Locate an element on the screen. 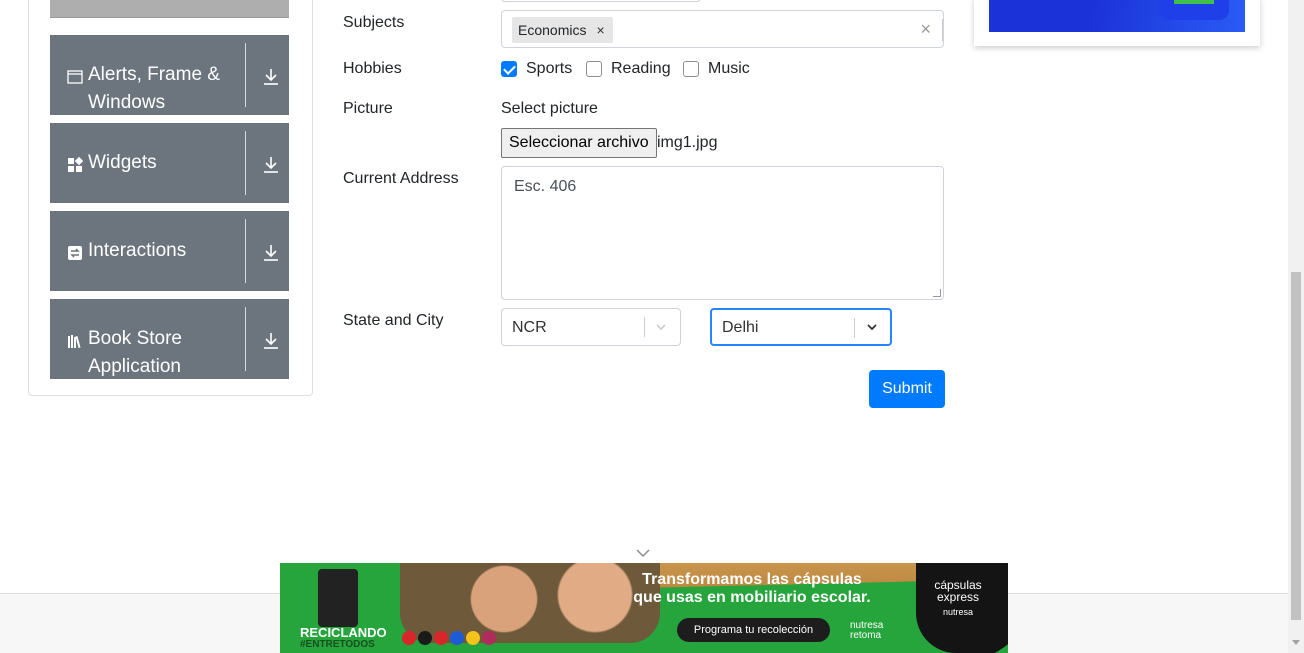 The width and height of the screenshot is (1304, 653). sidebar-group-collapsed-top is located at coordinates (169, 9).